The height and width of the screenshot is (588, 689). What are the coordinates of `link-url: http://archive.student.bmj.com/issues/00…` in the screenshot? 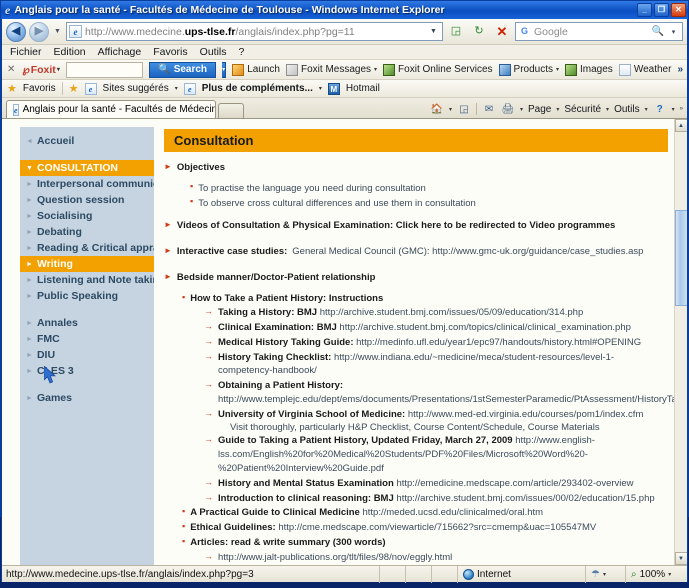 It's located at (525, 498).